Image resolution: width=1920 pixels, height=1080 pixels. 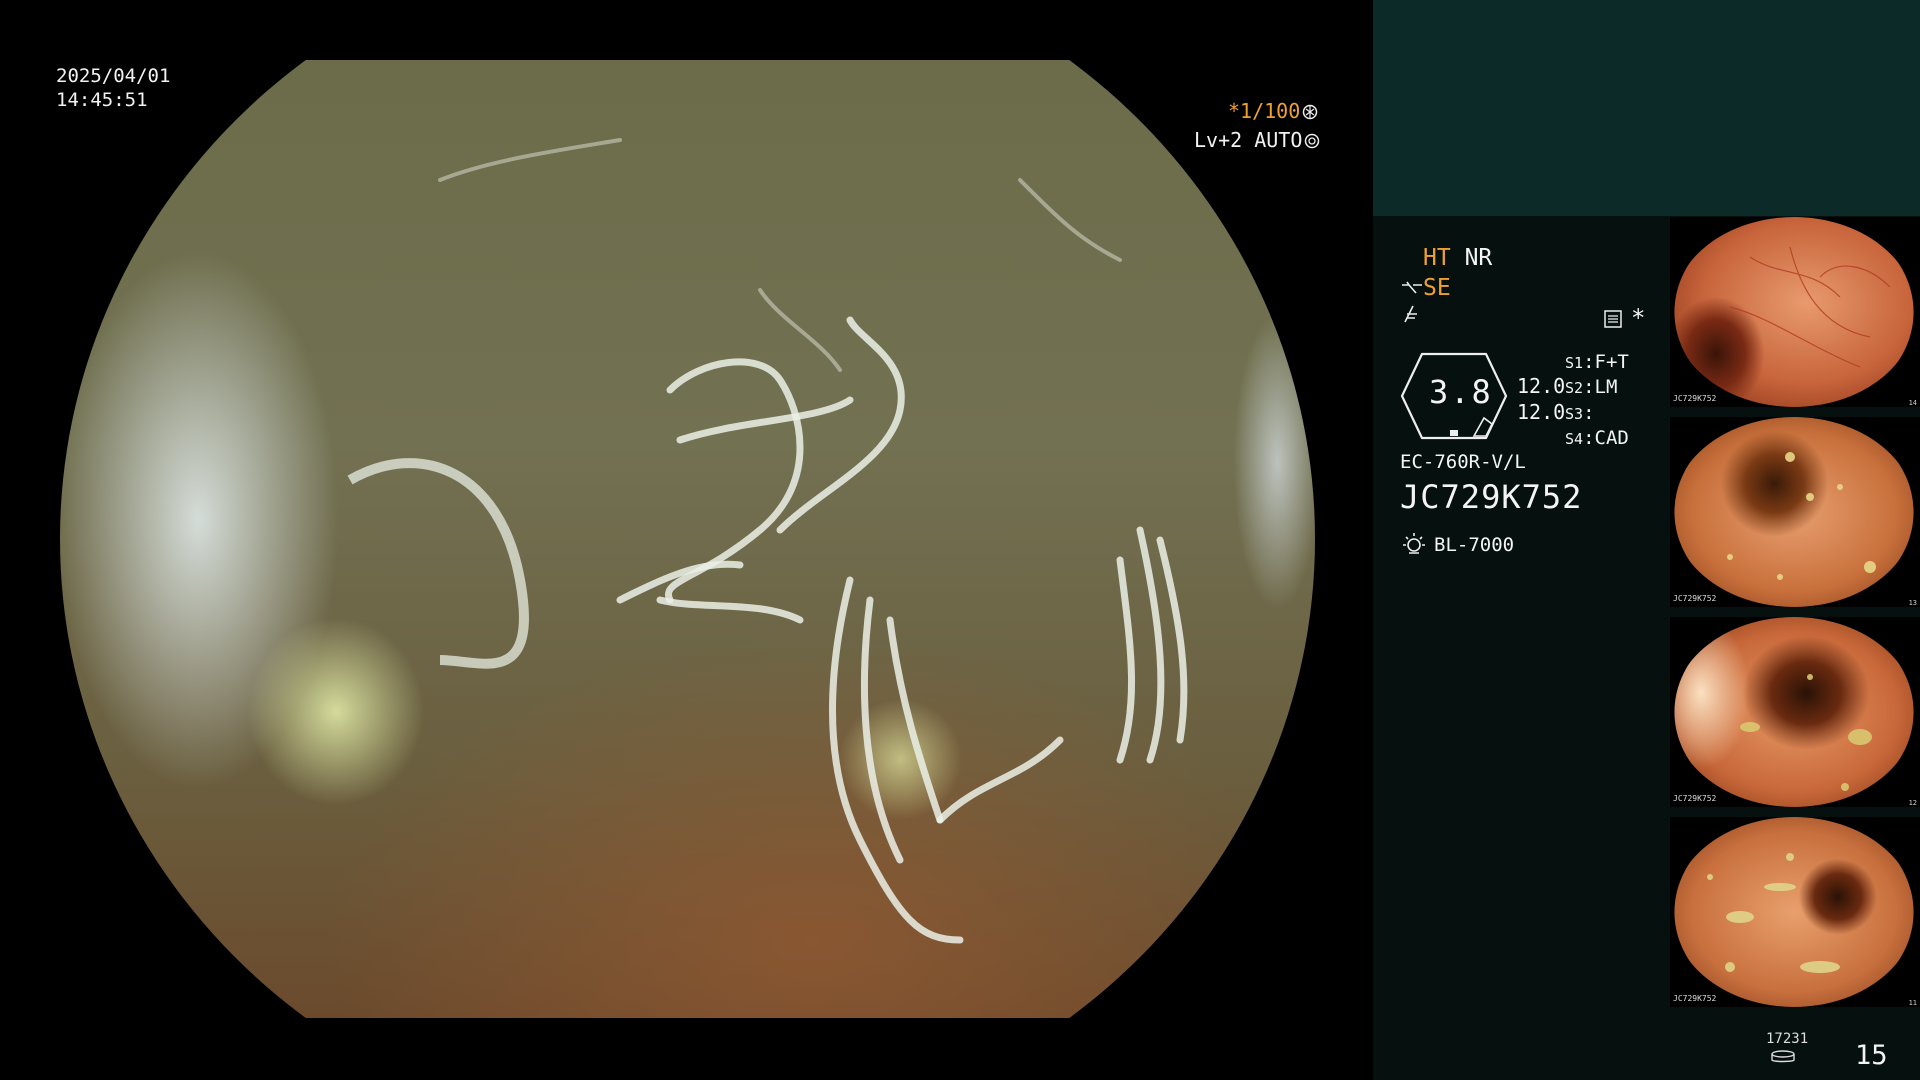 What do you see at coordinates (1695, 398) in the screenshot?
I see `thumbnail-1-label: JC729K752` at bounding box center [1695, 398].